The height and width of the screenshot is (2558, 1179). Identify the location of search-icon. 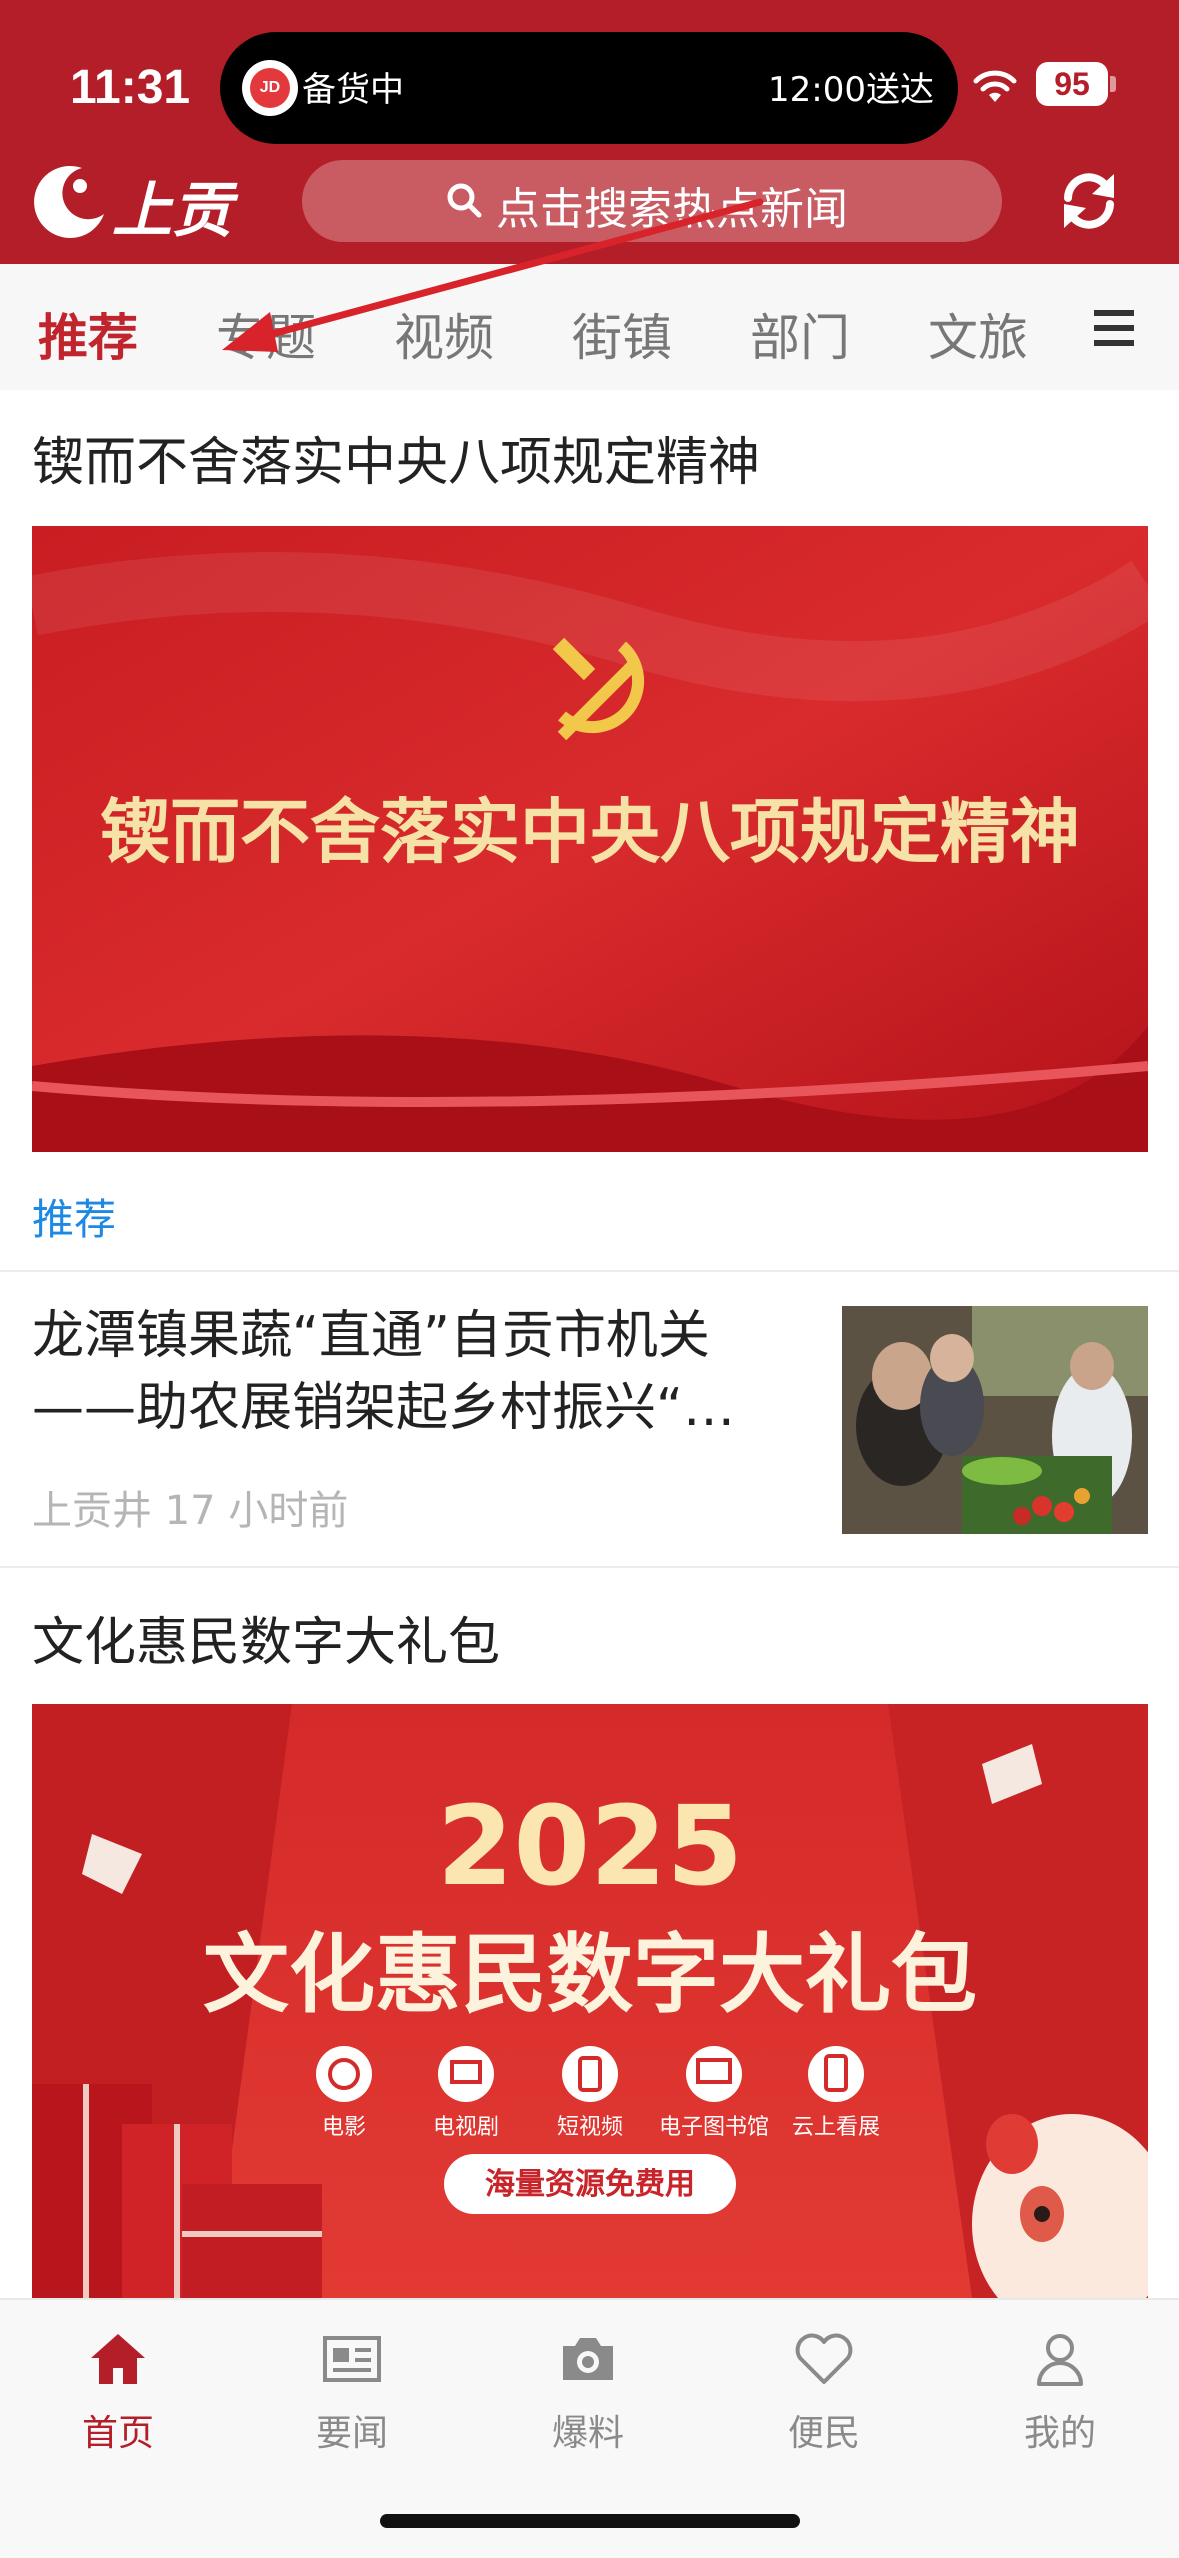
(464, 200).